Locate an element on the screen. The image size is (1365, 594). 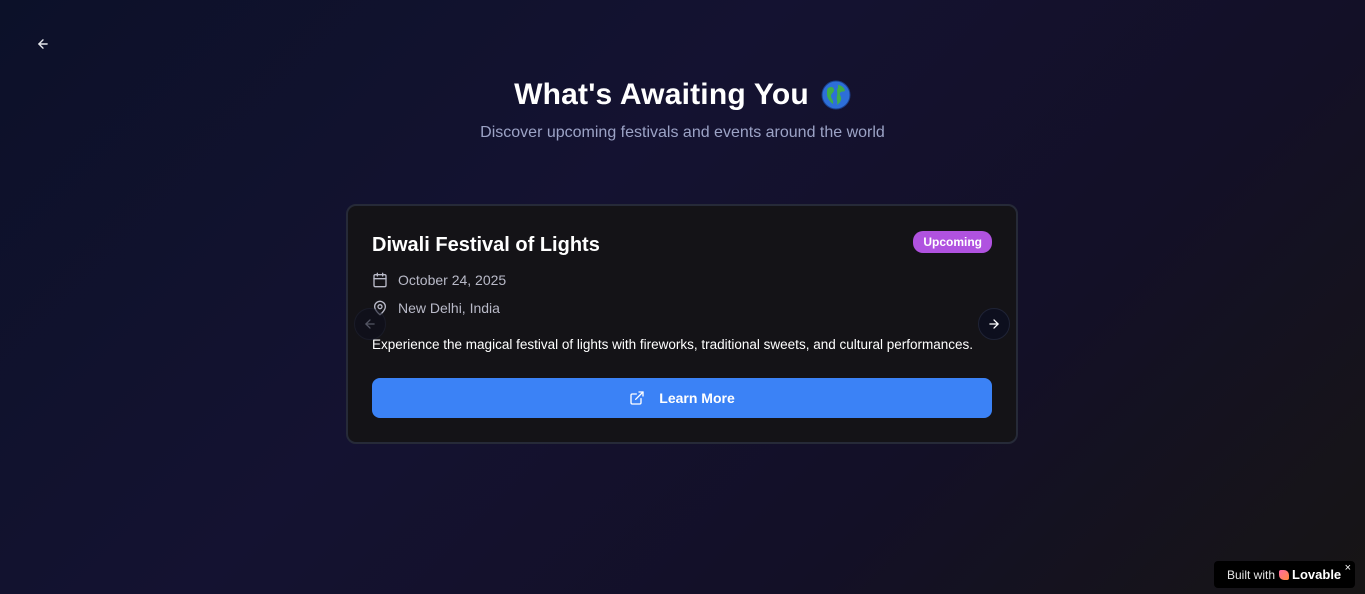
lovable-logo-icon is located at coordinates (1284, 574).